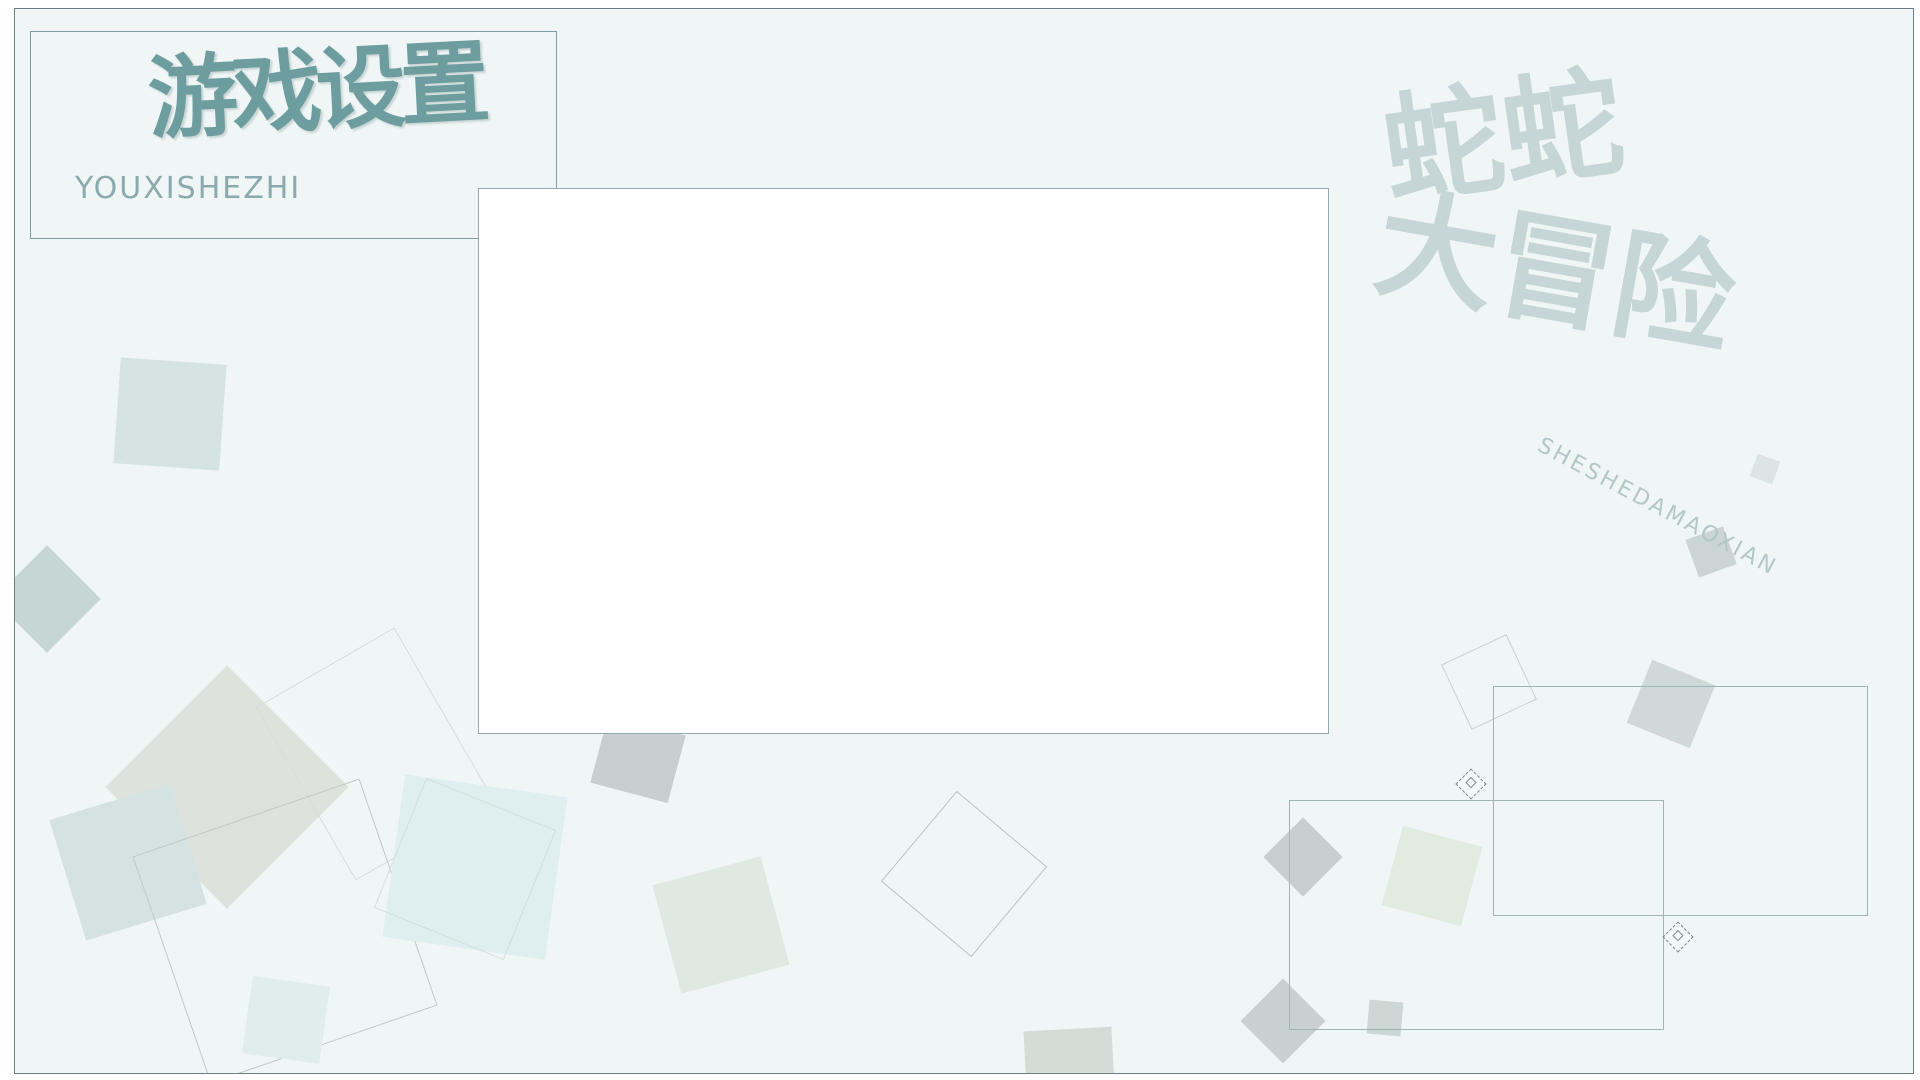 Image resolution: width=1920 pixels, height=1080 pixels. What do you see at coordinates (1680, 801) in the screenshot?
I see `info-box-upper` at bounding box center [1680, 801].